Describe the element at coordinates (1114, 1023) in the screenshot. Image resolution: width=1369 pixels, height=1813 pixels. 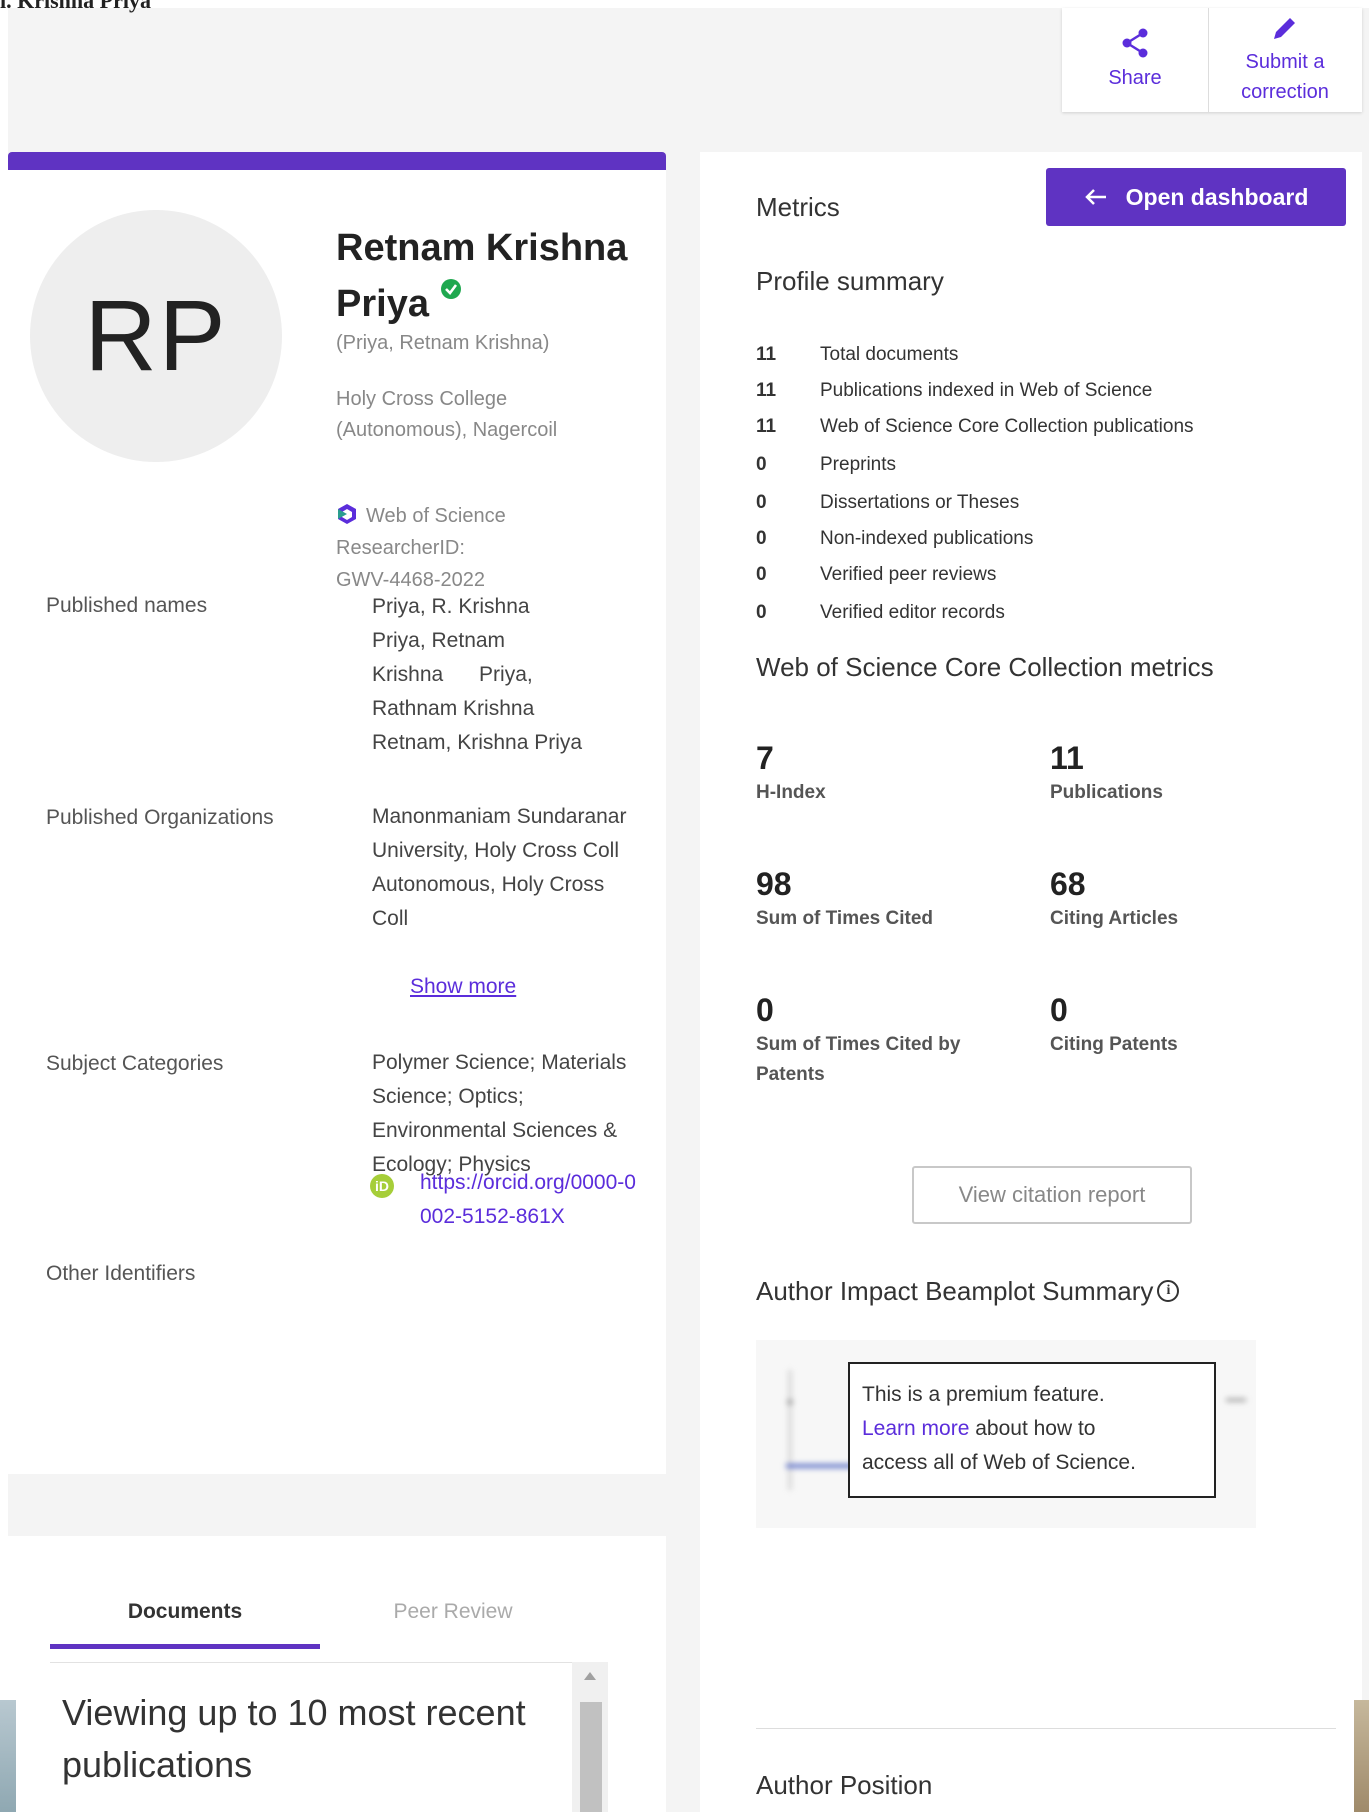
I see `metric-citing-patents: 0 Citing Patents` at that location.